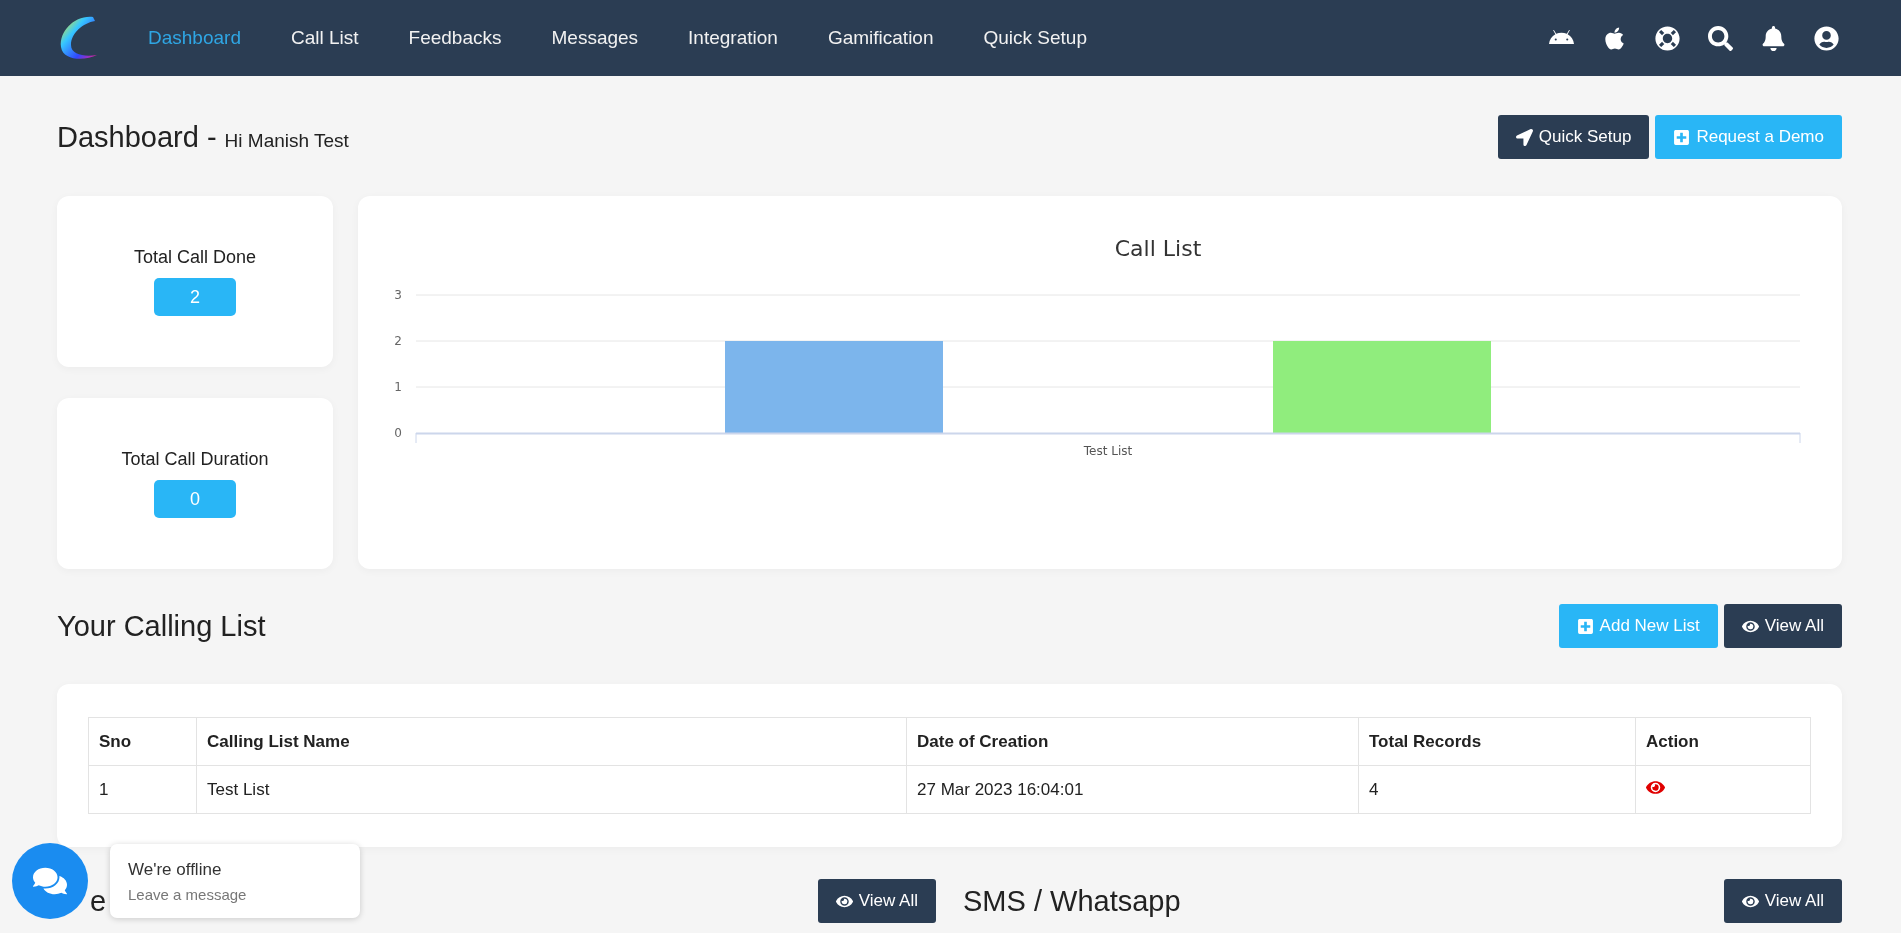 This screenshot has height=933, width=1901. Describe the element at coordinates (195, 257) in the screenshot. I see `stat-label: Total Call Done` at that location.